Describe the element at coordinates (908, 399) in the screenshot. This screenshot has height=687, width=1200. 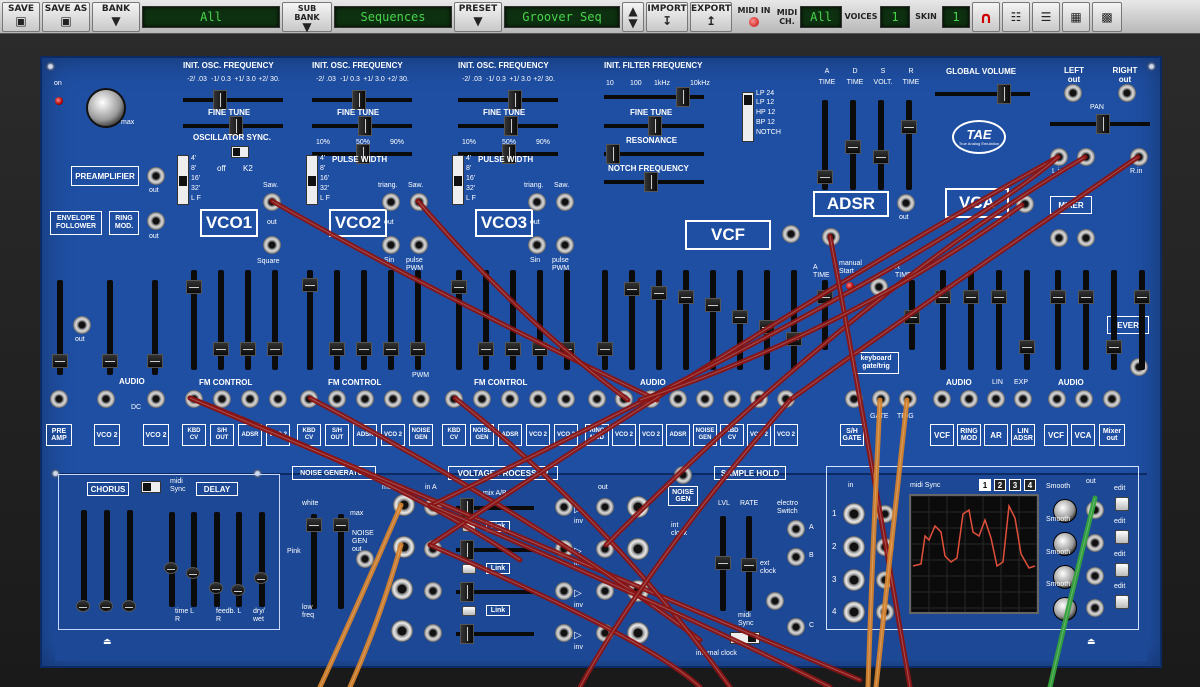
I see `trig-jack` at that location.